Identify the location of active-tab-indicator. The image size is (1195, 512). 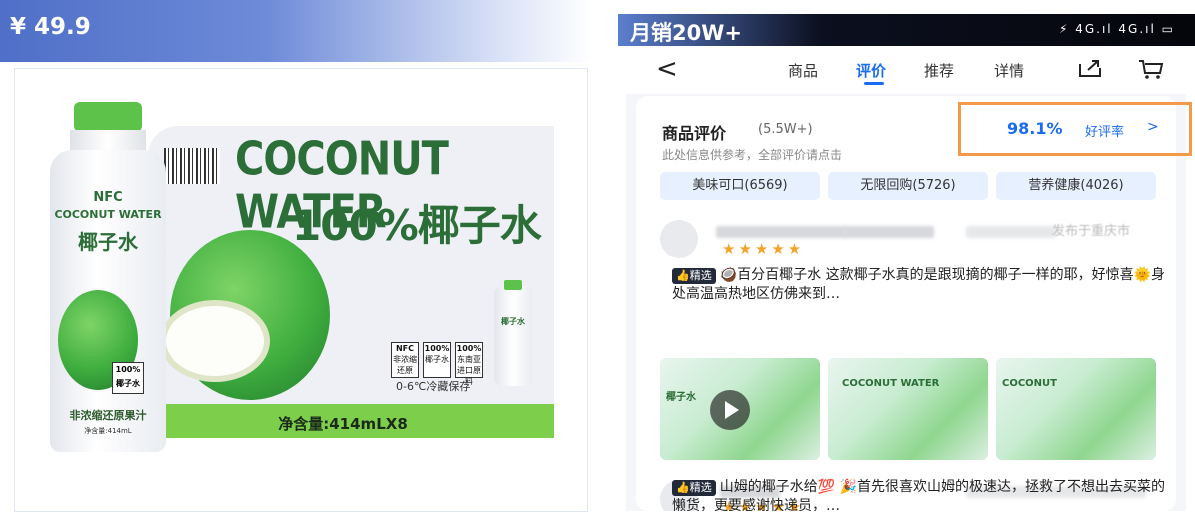
(874, 83).